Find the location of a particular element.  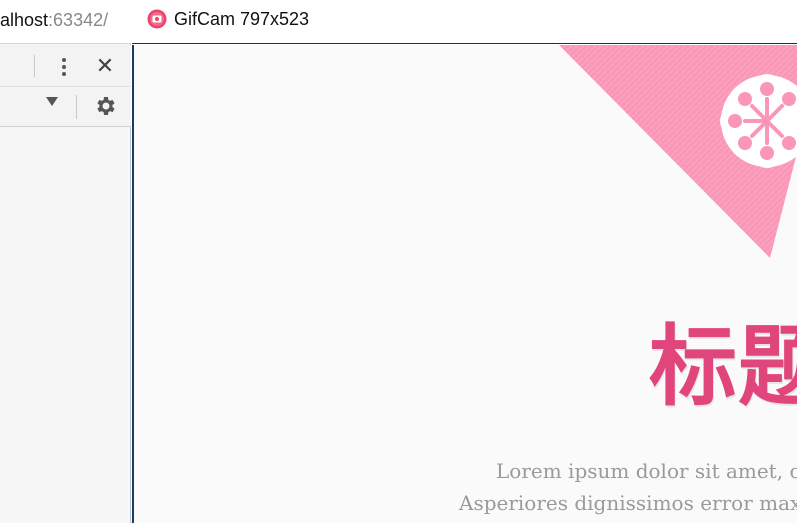

paragraph-line: Asperiores dignissimos error maxir is located at coordinates (628, 503).